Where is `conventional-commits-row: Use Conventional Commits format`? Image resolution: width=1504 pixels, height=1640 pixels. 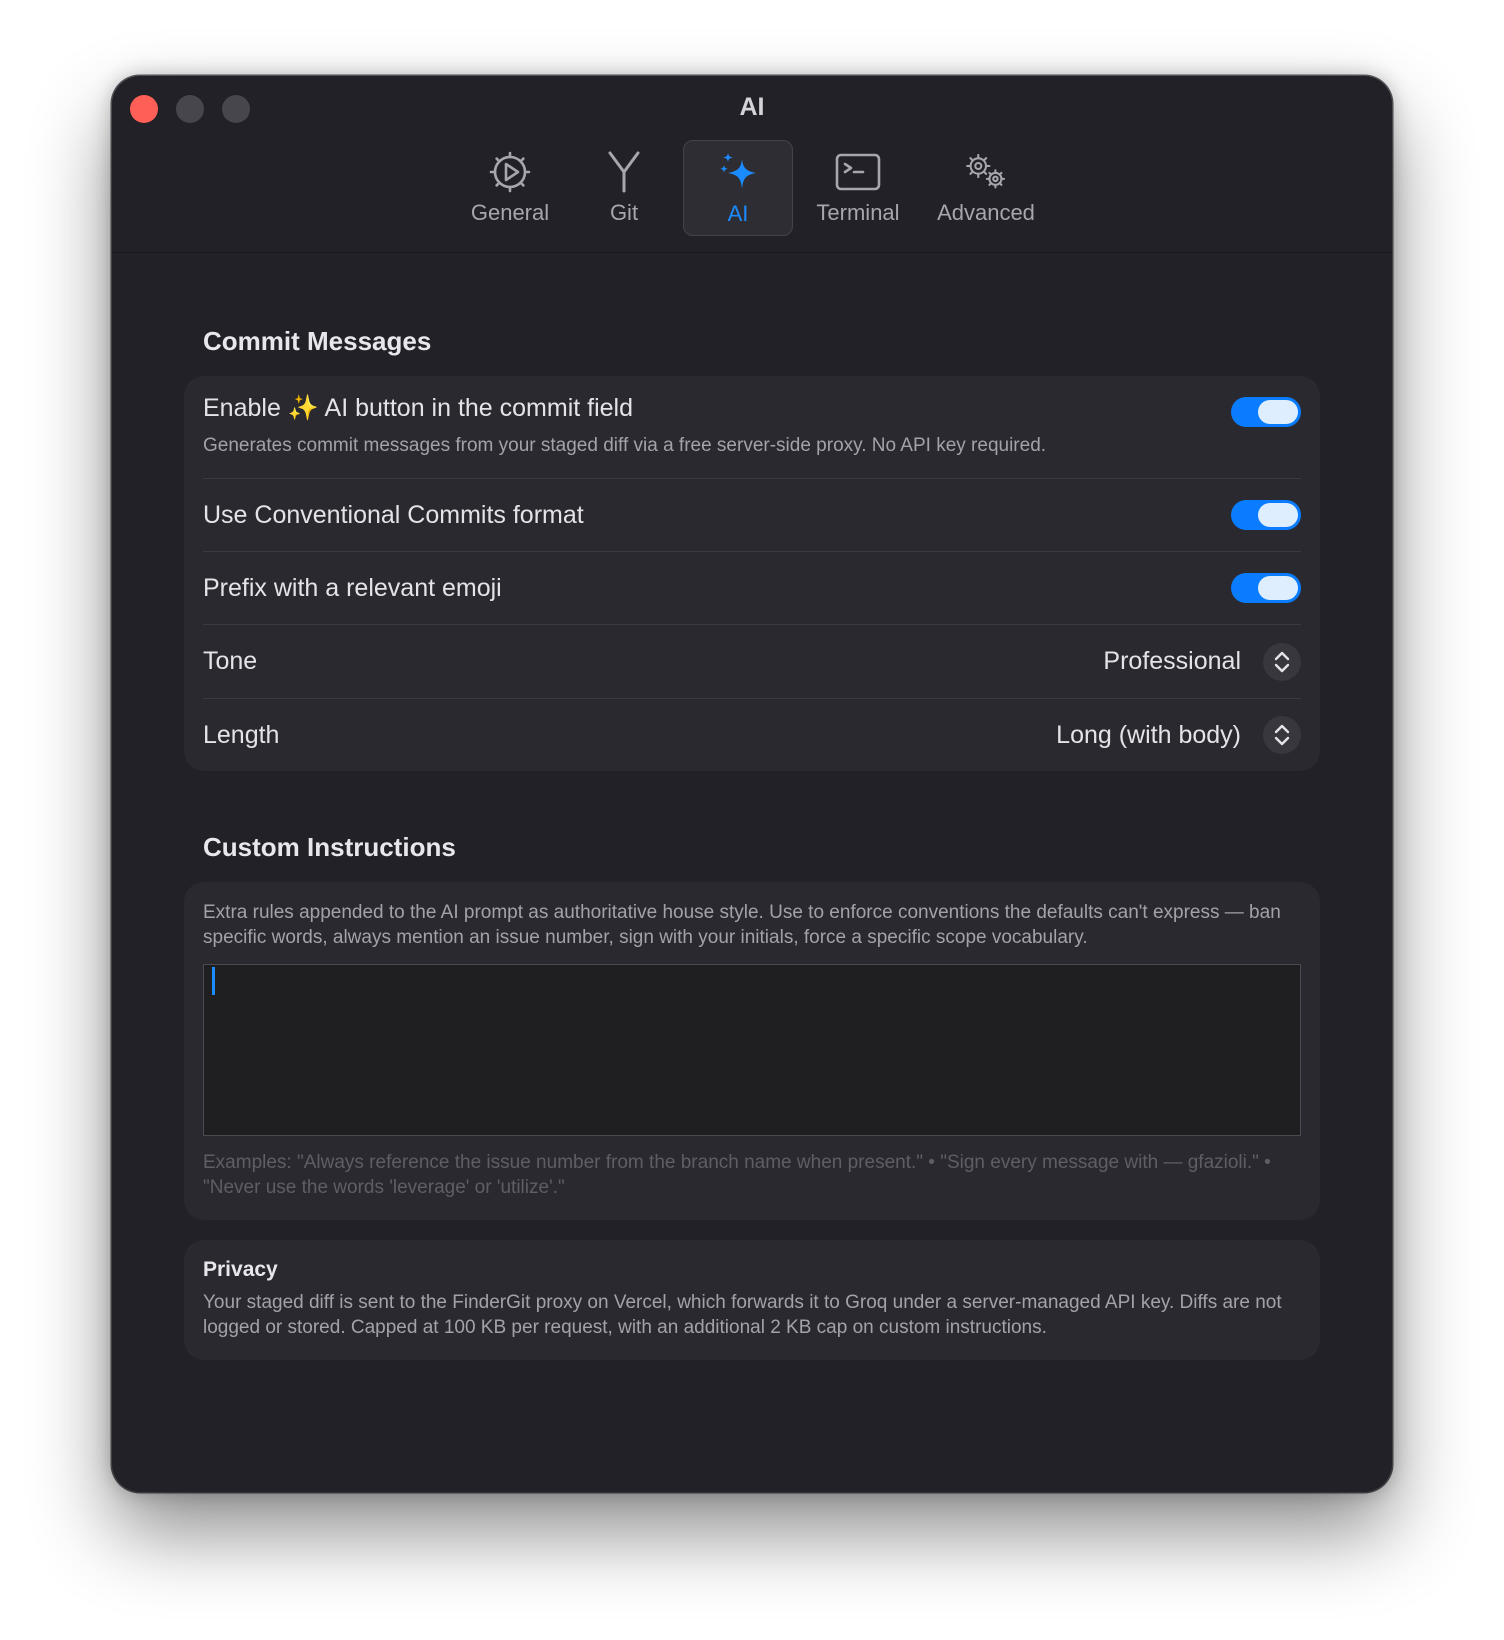 conventional-commits-row: Use Conventional Commits format is located at coordinates (752, 515).